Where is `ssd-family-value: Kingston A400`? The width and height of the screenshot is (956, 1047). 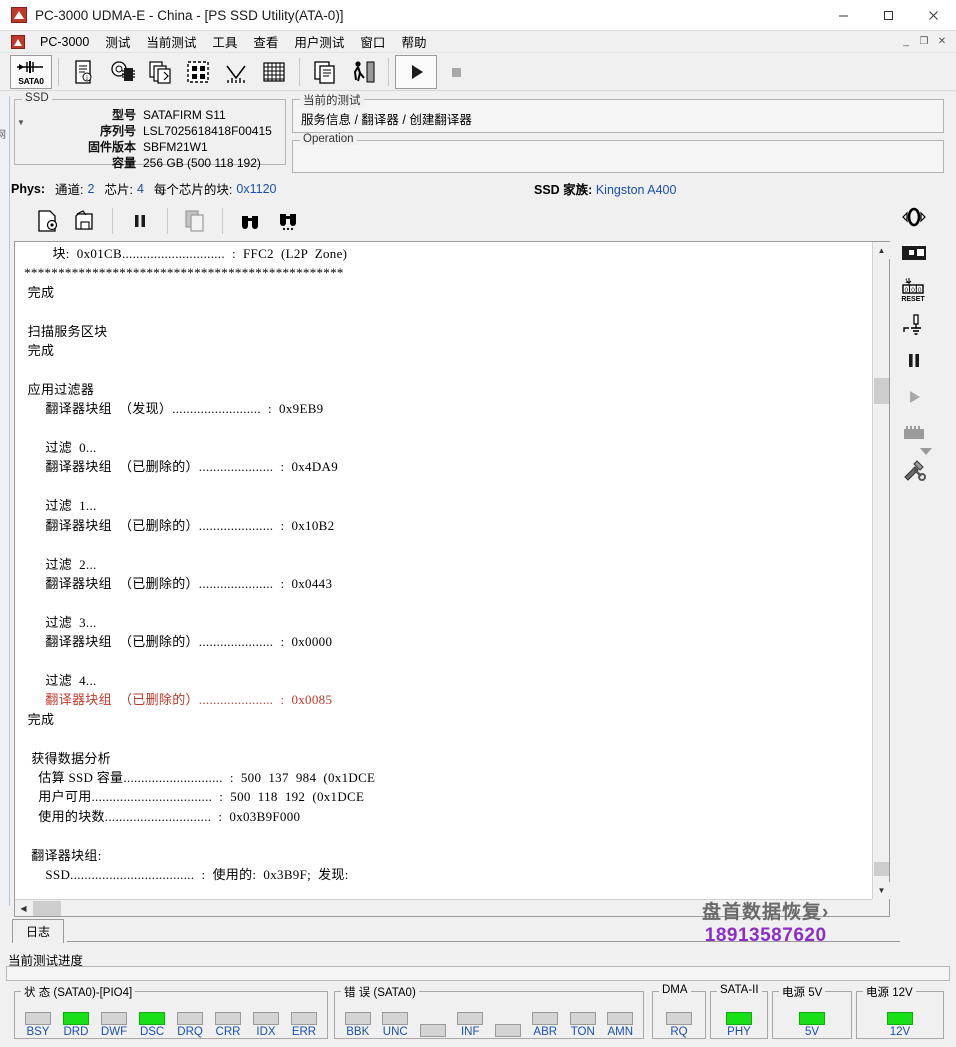 ssd-family-value: Kingston A400 is located at coordinates (636, 190).